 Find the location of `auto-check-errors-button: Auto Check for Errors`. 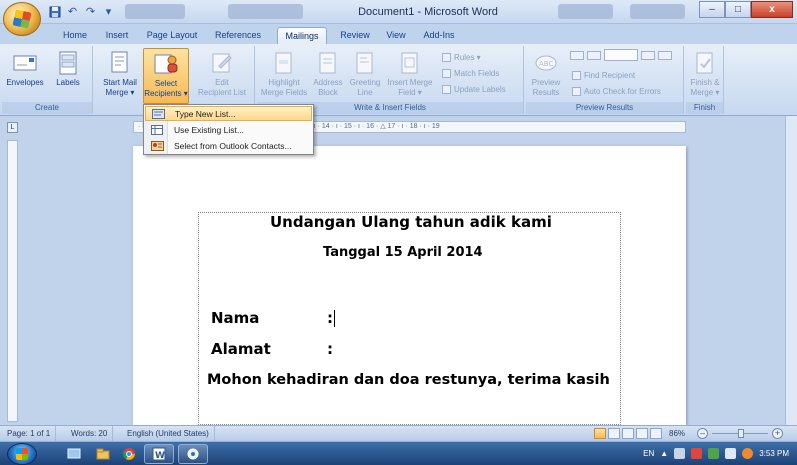

auto-check-errors-button: Auto Check for Errors is located at coordinates (616, 91).